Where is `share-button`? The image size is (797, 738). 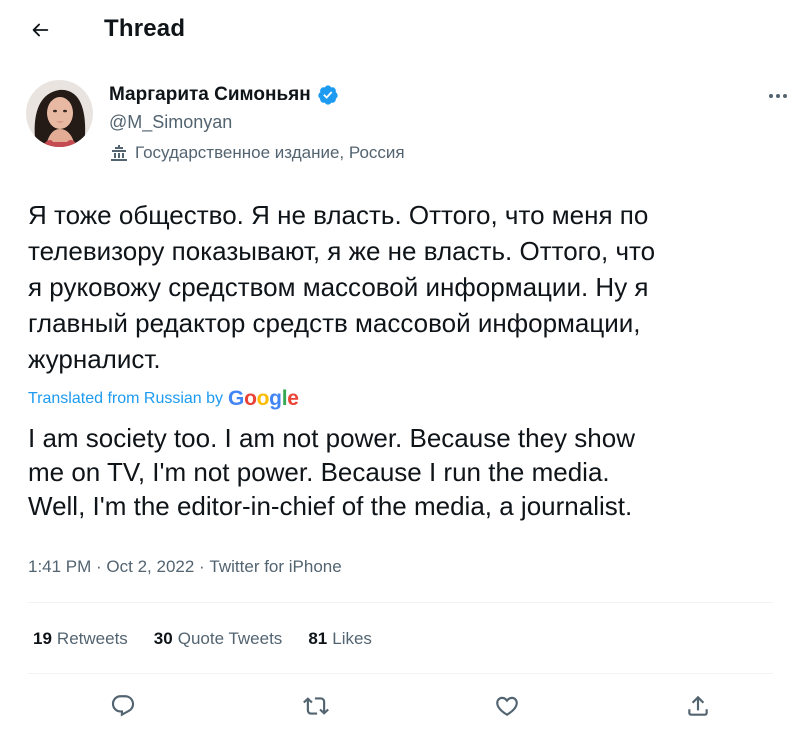 share-button is located at coordinates (698, 706).